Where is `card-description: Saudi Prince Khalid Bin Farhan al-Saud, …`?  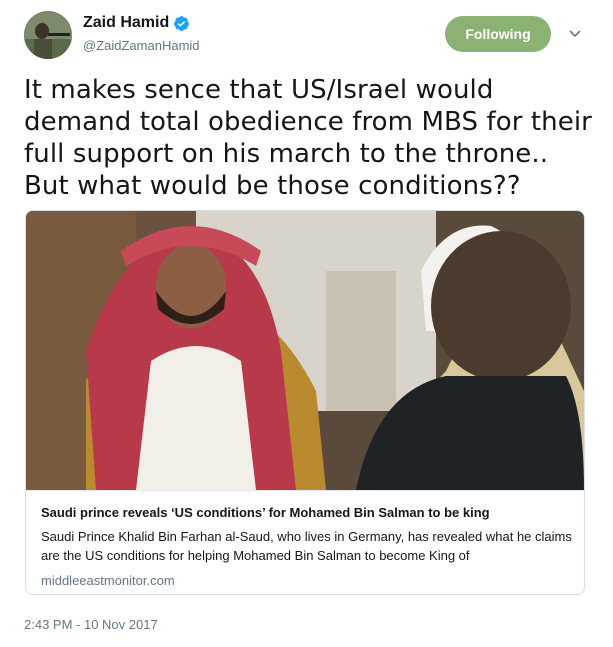
card-description: Saudi Prince Khalid Bin Farhan al-Saud, … is located at coordinates (306, 546).